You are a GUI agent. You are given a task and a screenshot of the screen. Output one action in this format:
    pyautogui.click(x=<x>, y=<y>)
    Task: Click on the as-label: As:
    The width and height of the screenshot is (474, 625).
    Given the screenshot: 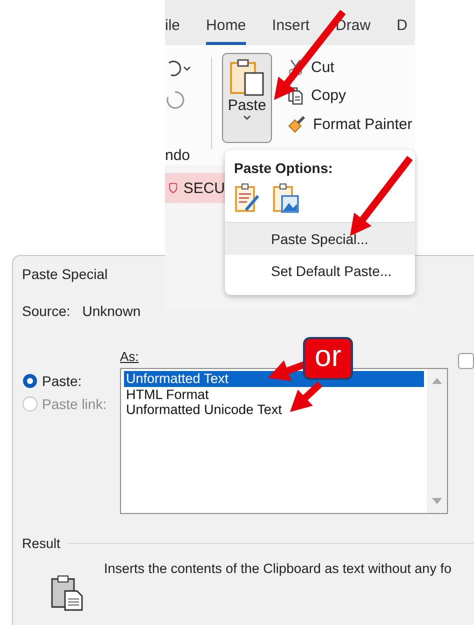 What is the action you would take?
    pyautogui.click(x=129, y=356)
    